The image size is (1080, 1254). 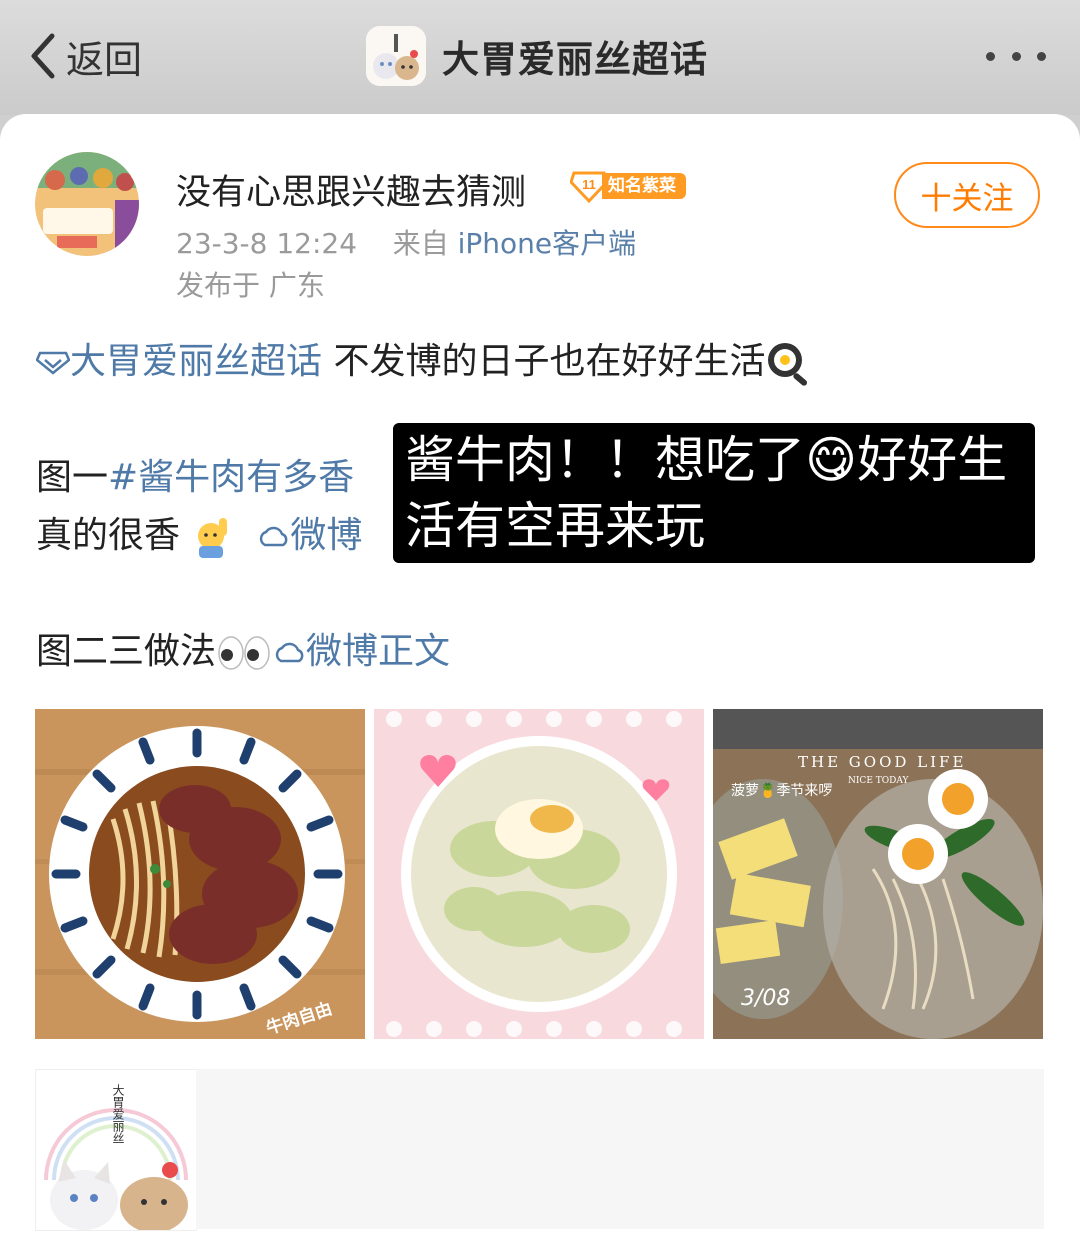 What do you see at coordinates (231, 477) in the screenshot?
I see `hashtag-link: #酱牛肉有多香` at bounding box center [231, 477].